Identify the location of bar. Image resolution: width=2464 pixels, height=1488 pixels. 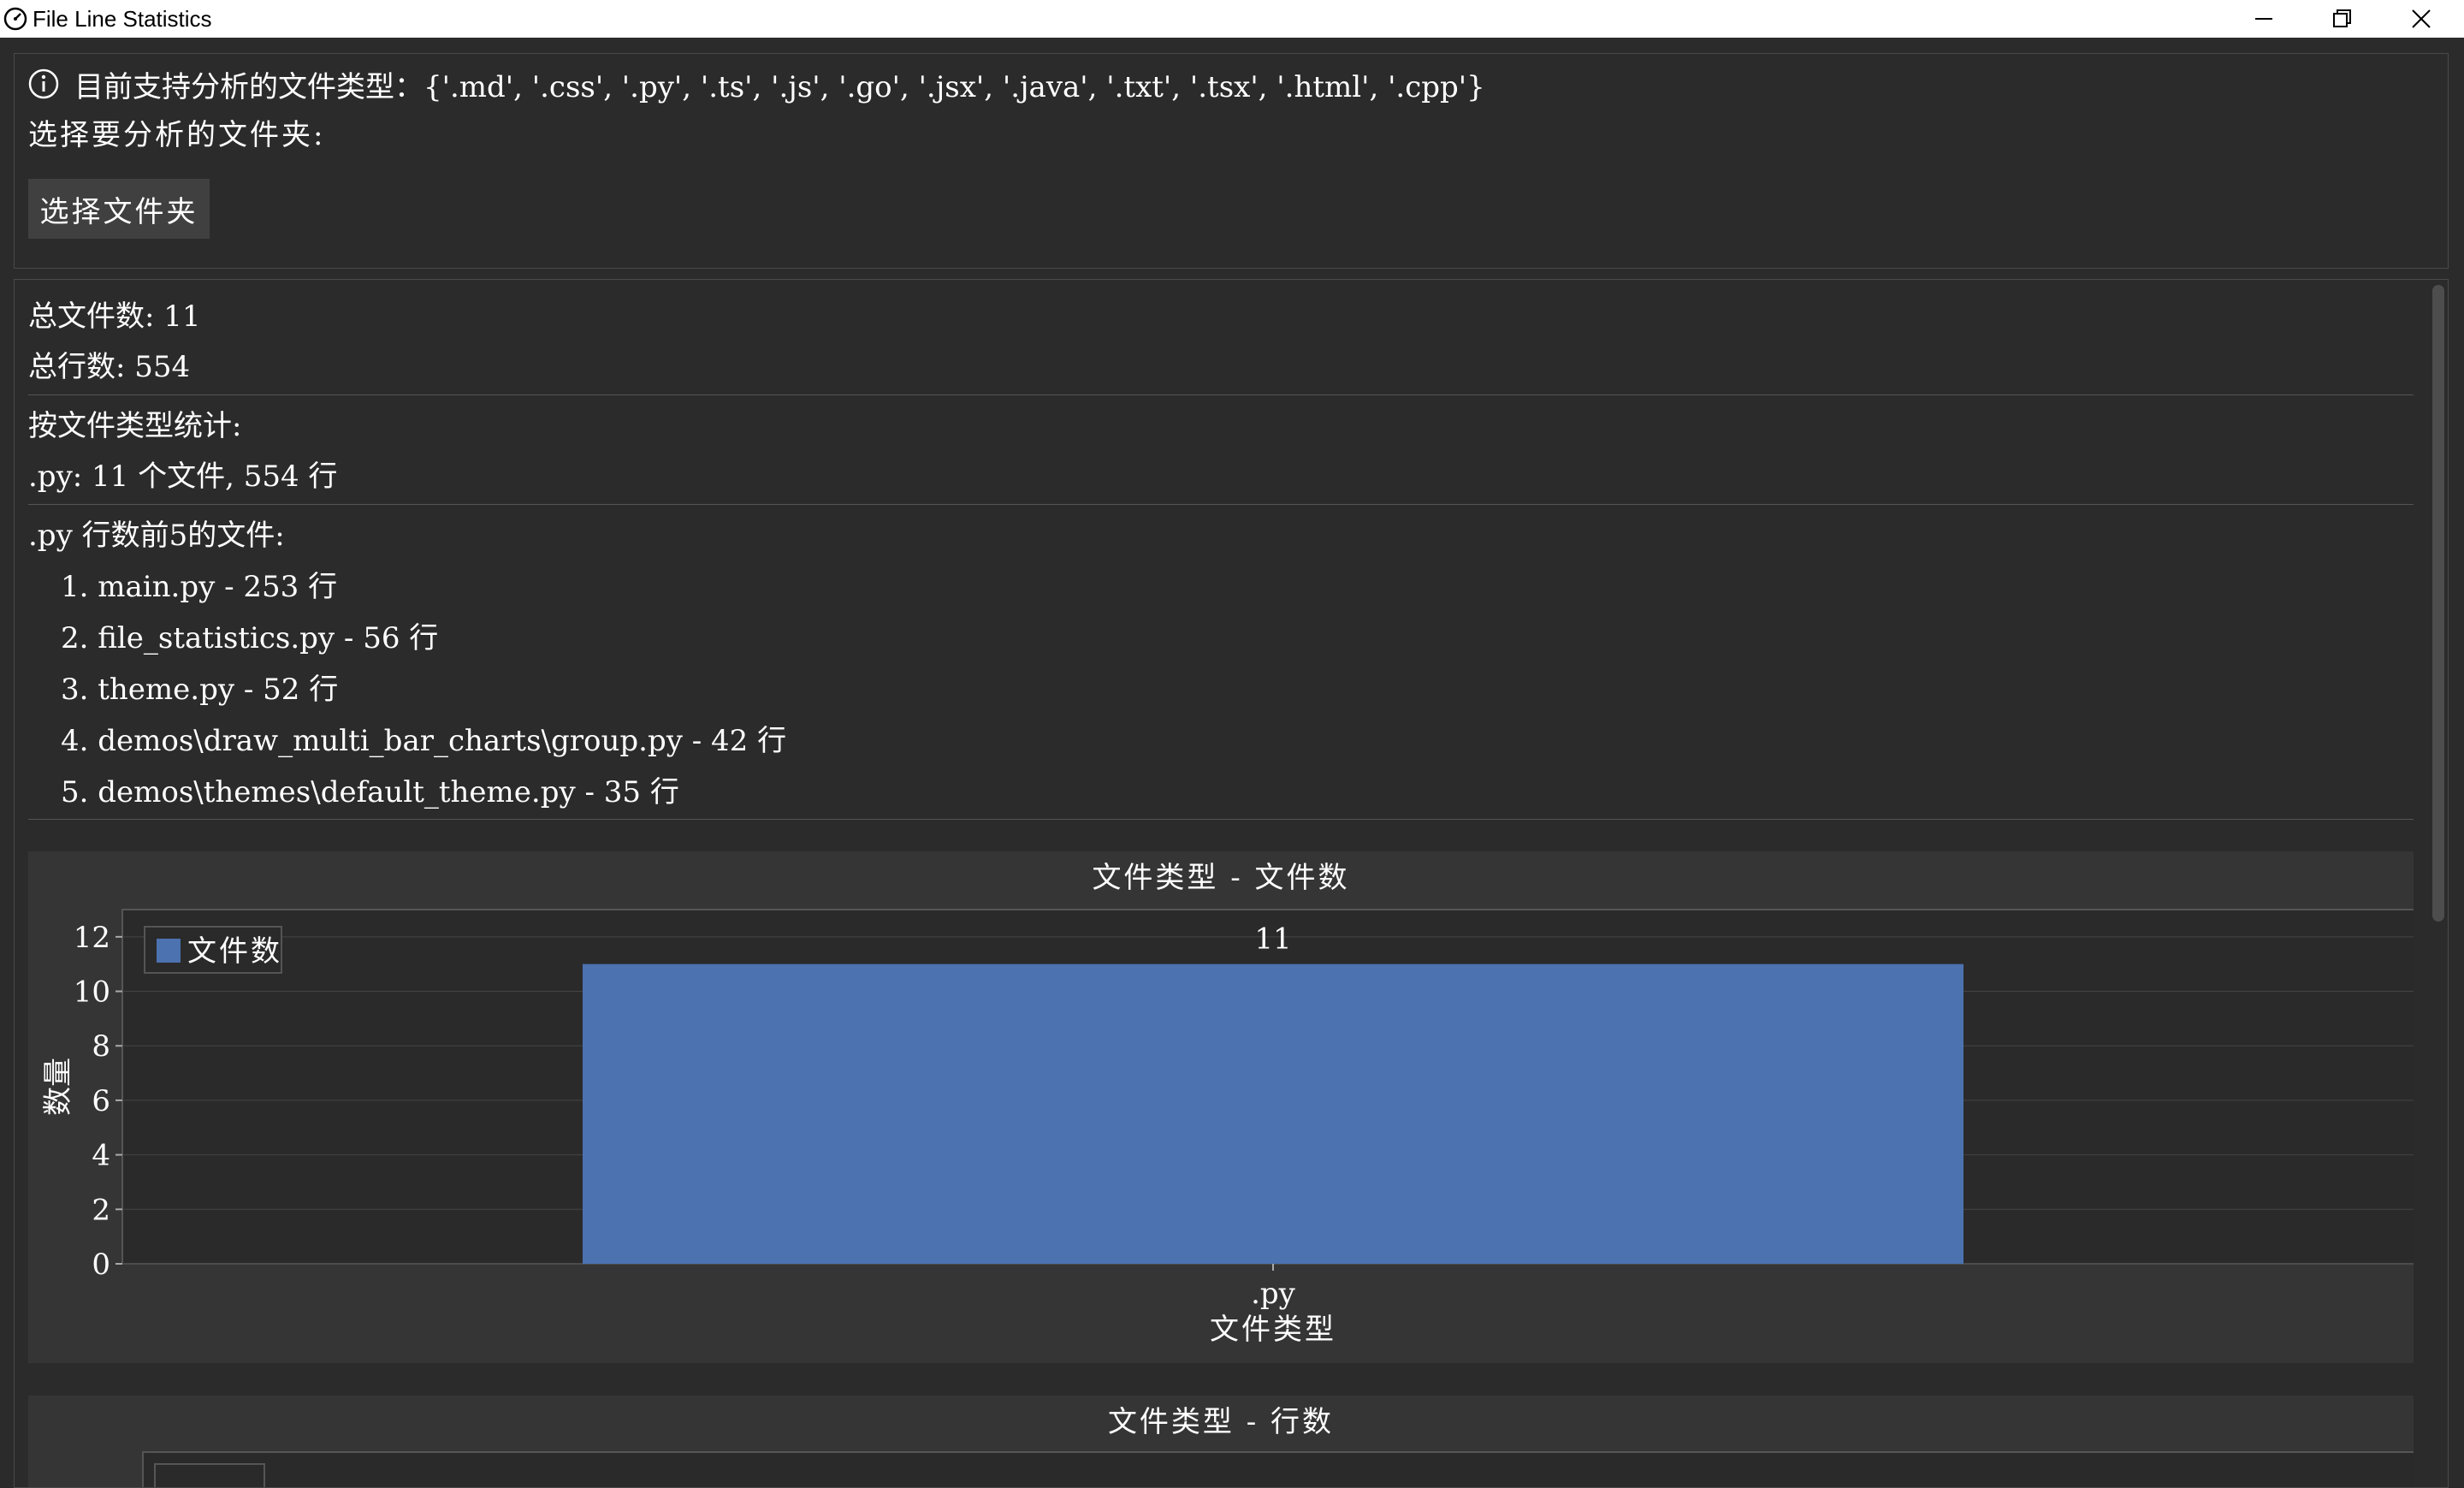
(1273, 1113).